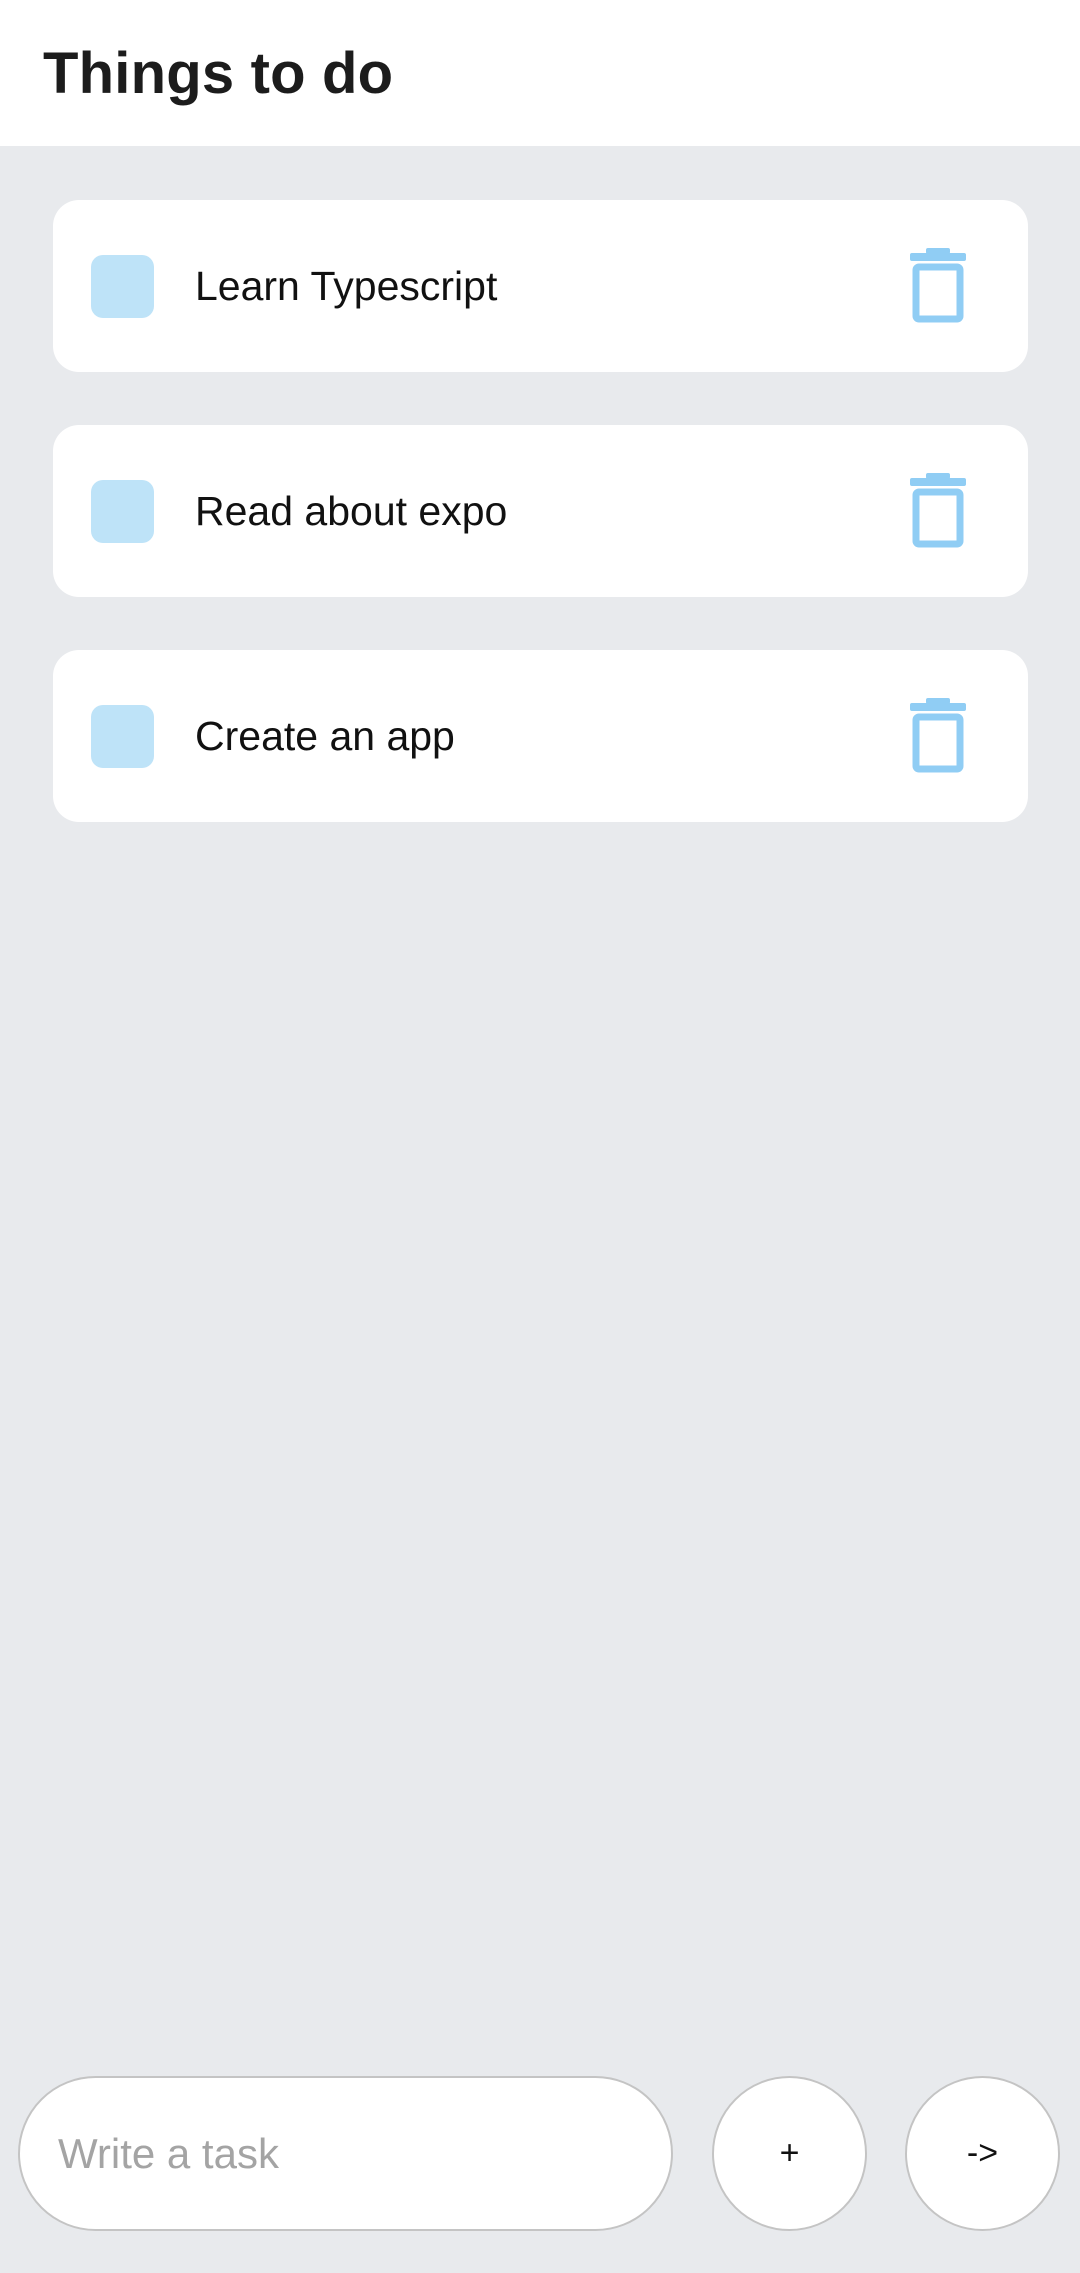  I want to click on task-input, so click(345, 2153).